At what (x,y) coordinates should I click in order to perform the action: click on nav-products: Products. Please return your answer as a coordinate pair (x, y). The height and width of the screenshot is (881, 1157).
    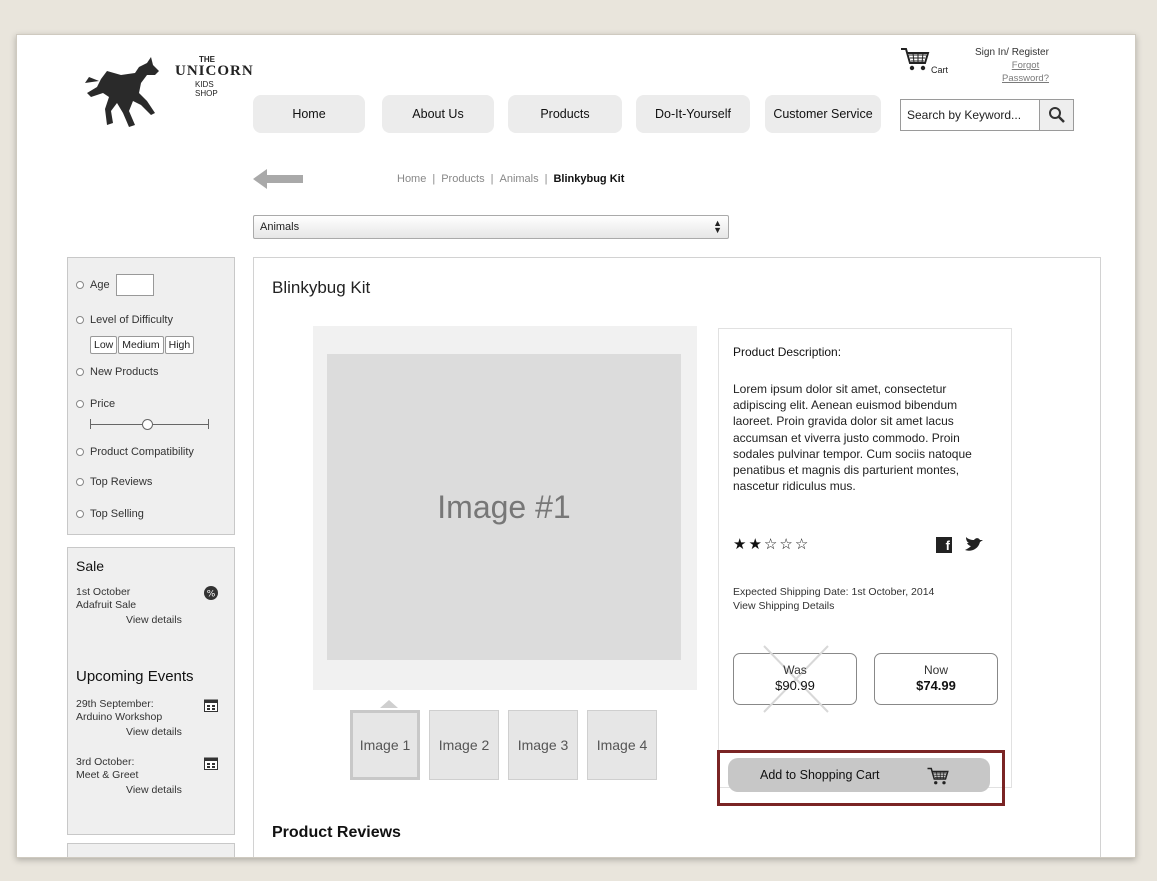
    Looking at the image, I should click on (565, 114).